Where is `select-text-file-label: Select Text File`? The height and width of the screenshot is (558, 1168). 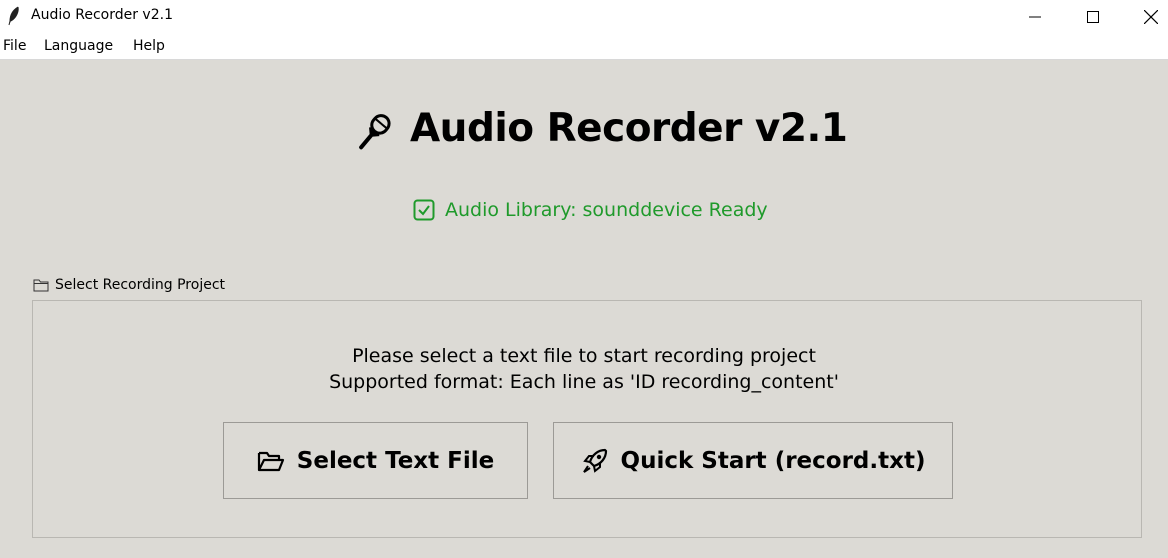 select-text-file-label: Select Text File is located at coordinates (395, 460).